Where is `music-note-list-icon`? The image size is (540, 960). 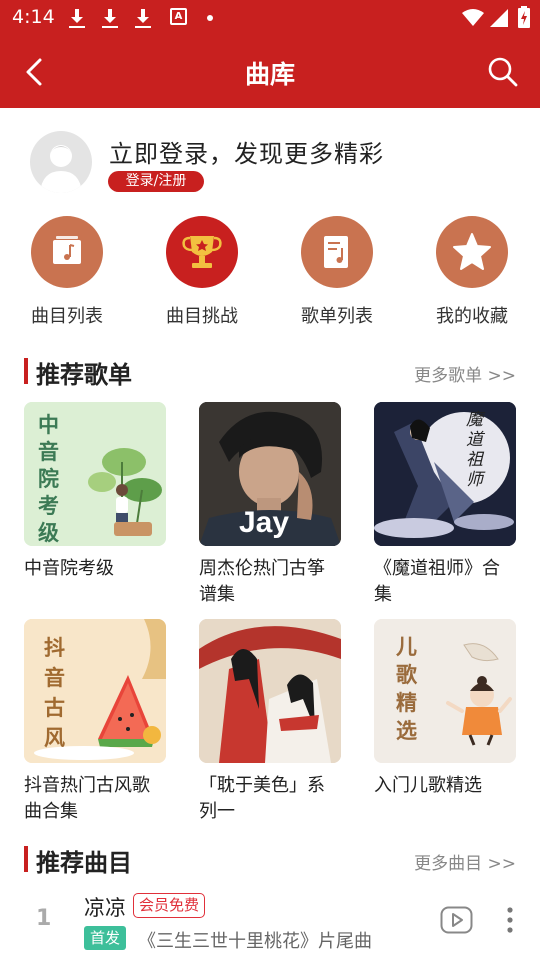
music-note-list-icon is located at coordinates (337, 252).